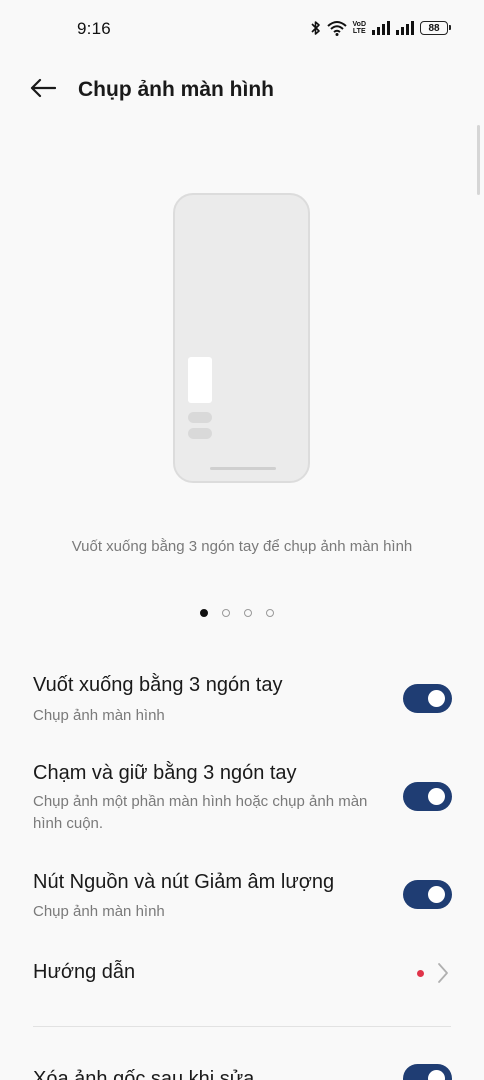 Image resolution: width=484 pixels, height=1080 pixels. I want to click on setting-title: Chạm và giữ bằng 3 ngón tay, so click(165, 773).